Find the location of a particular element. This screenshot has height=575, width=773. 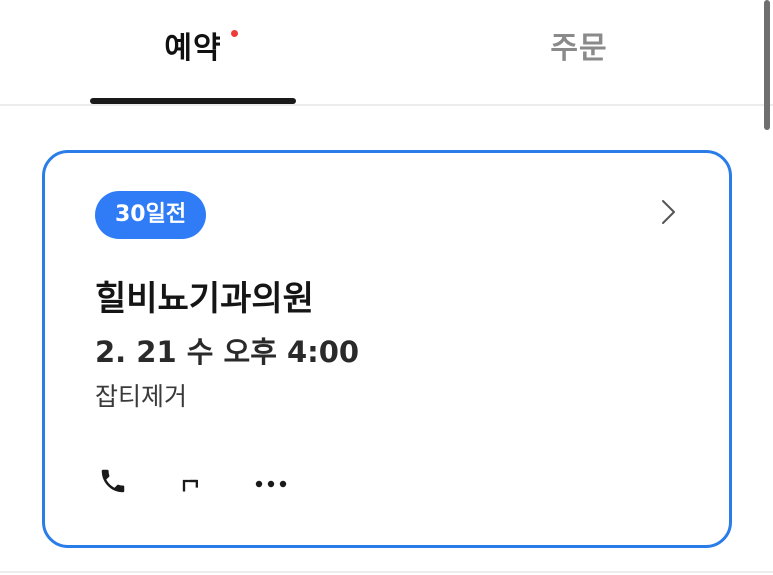

more-options-button is located at coordinates (271, 483).